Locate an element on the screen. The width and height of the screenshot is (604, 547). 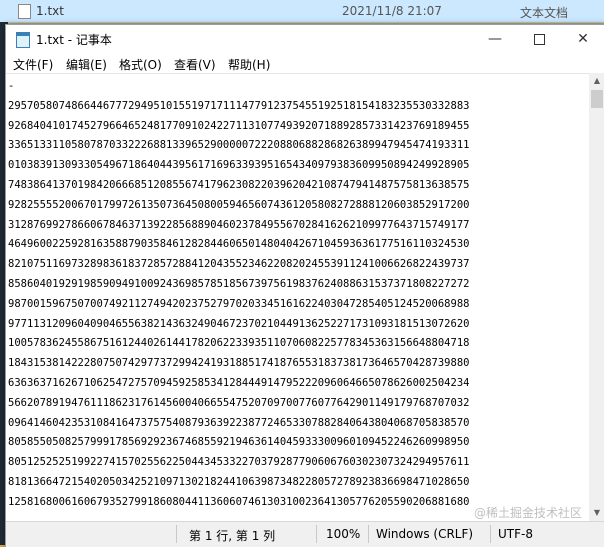
explorer-file-type: 文本文档 is located at coordinates (544, 13).